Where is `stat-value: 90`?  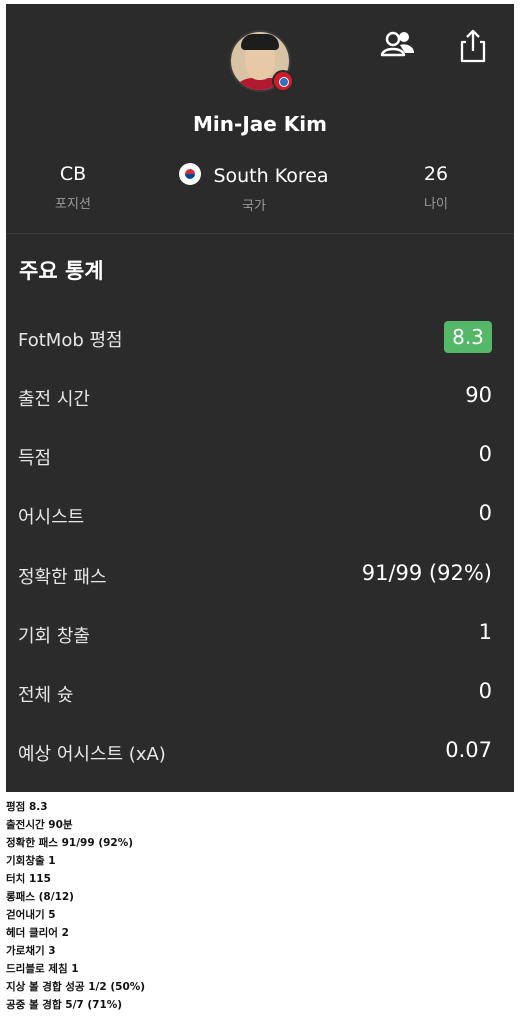 stat-value: 90 is located at coordinates (478, 395).